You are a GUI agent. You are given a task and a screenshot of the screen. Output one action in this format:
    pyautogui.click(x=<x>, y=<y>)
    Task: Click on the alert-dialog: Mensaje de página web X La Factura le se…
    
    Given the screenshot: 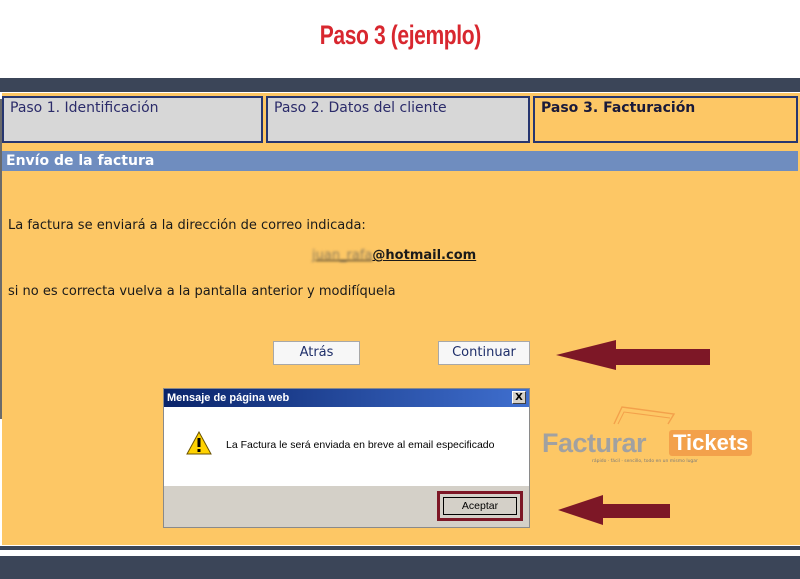 What is the action you would take?
    pyautogui.click(x=346, y=458)
    